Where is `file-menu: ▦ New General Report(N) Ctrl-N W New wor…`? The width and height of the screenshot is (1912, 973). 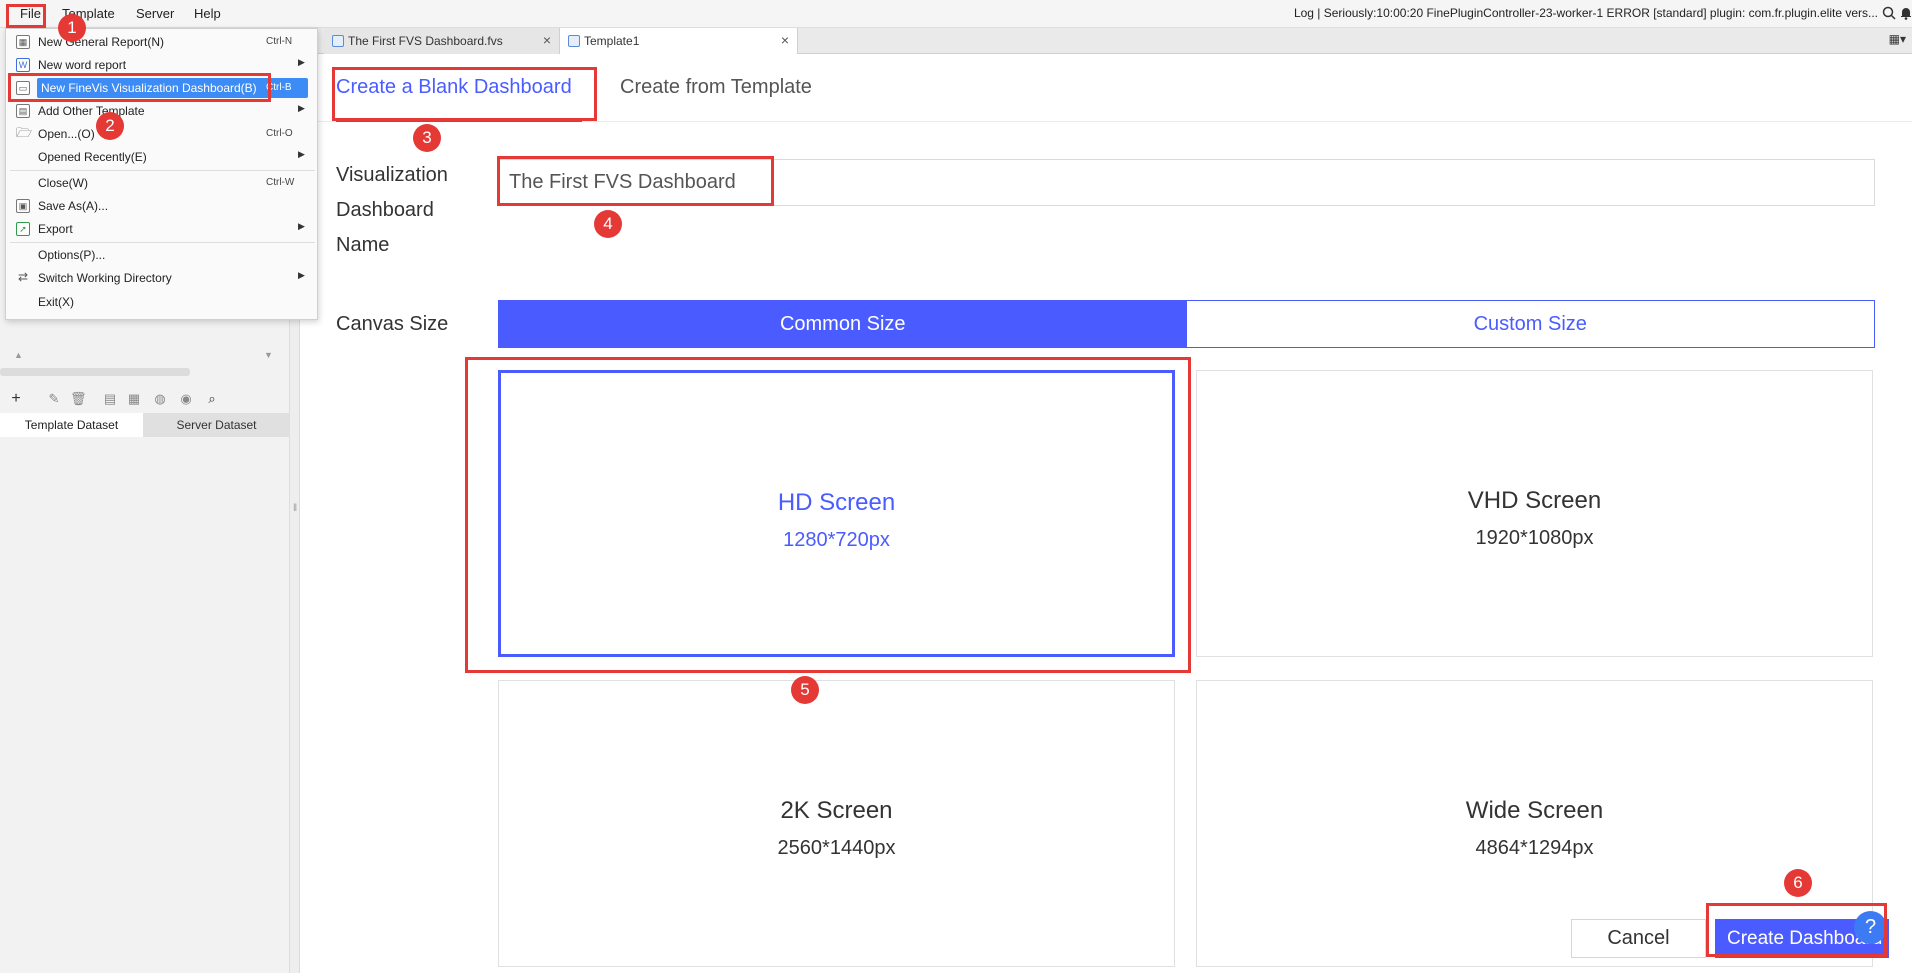
file-menu: ▦ New General Report(N) Ctrl-N W New wor… is located at coordinates (161, 174).